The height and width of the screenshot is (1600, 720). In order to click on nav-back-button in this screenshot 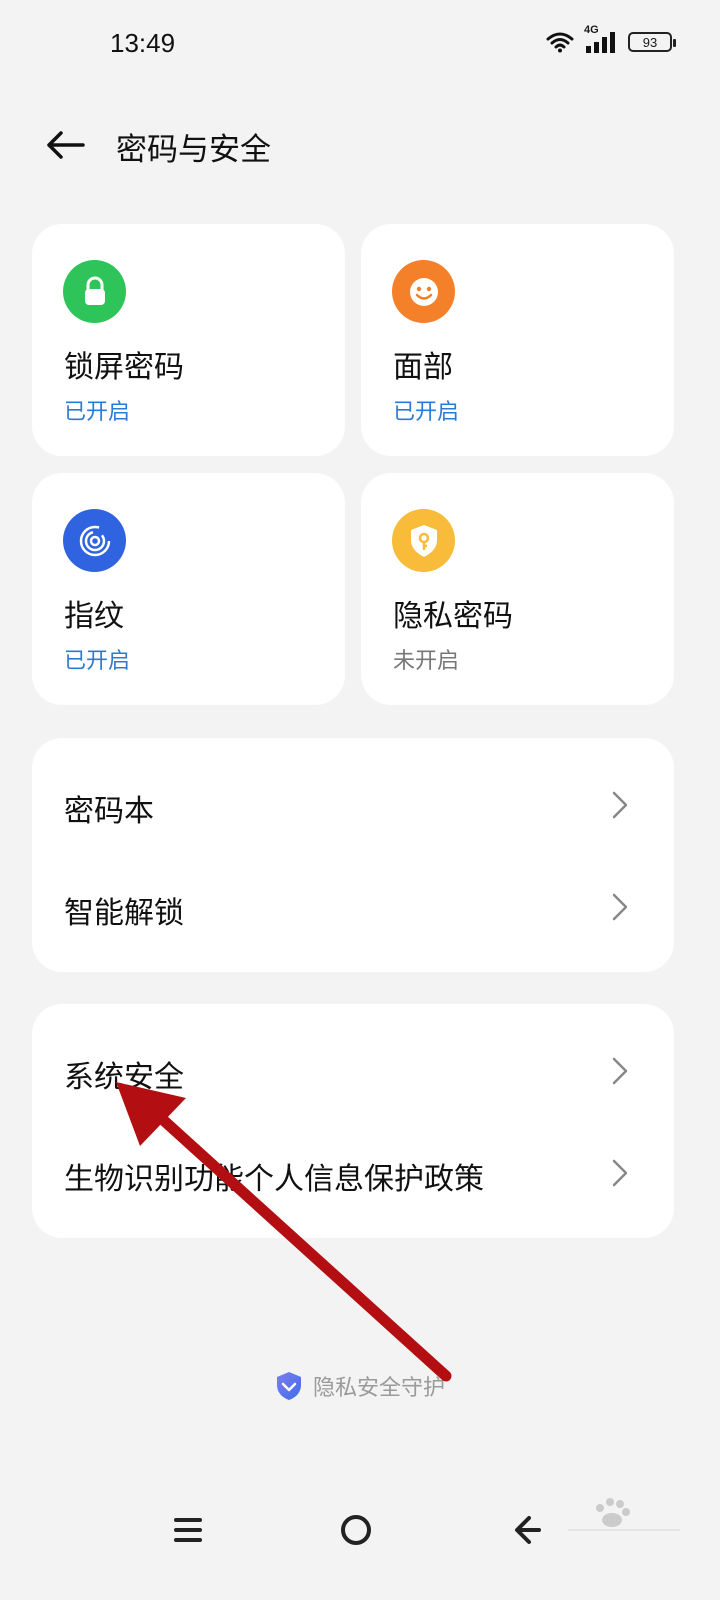, I will do `click(526, 1530)`.